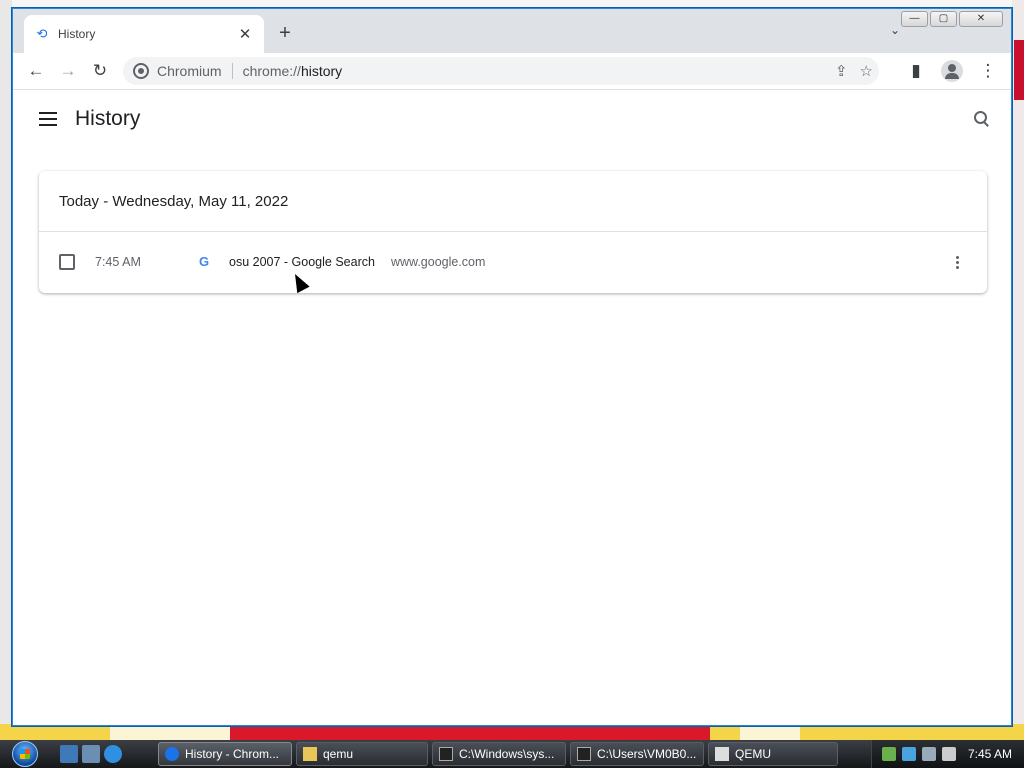  I want to click on switch-windows-icon, so click(91, 754).